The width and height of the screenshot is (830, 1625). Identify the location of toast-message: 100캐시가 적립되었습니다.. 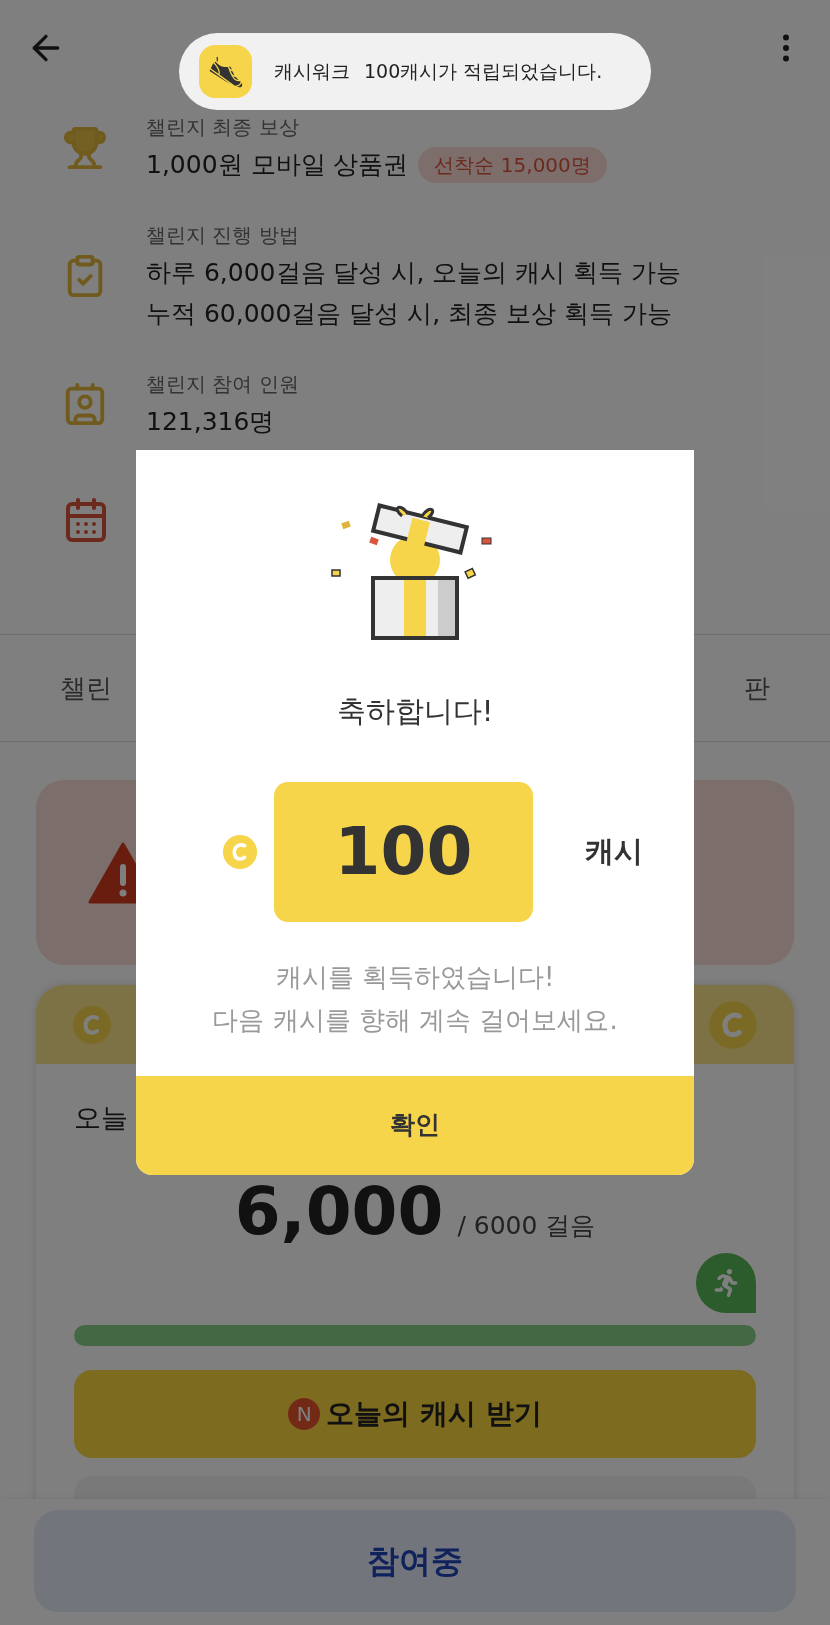
(483, 72).